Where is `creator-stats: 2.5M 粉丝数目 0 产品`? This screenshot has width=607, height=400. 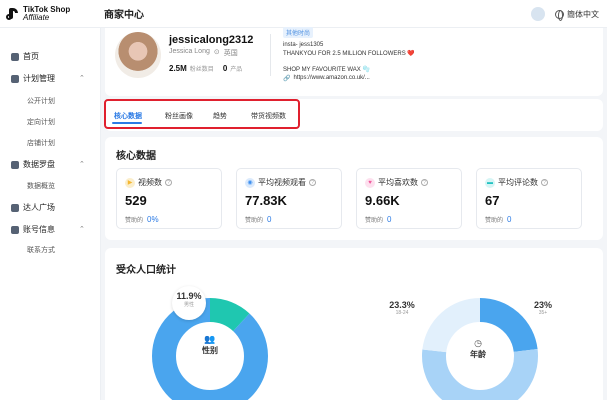 creator-stats: 2.5M 粉丝数目 0 产品 is located at coordinates (205, 68).